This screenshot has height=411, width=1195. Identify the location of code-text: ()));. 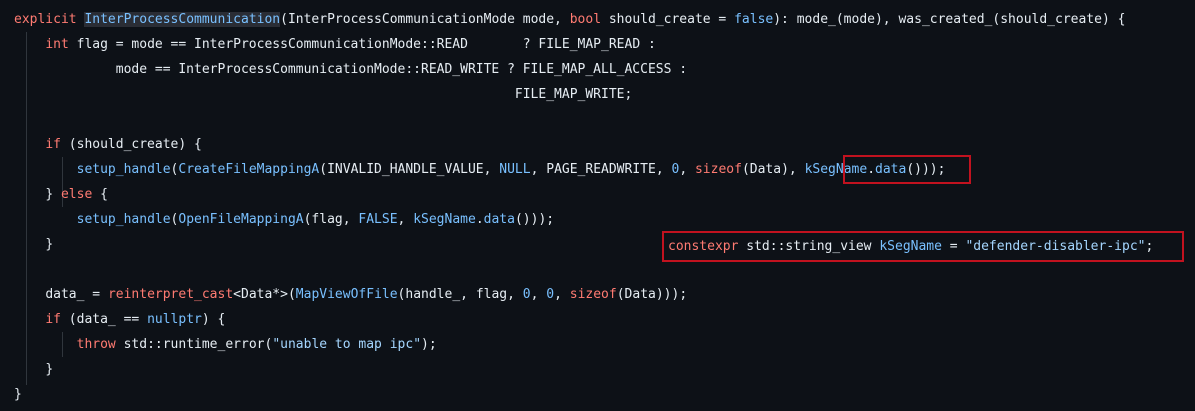
(534, 219).